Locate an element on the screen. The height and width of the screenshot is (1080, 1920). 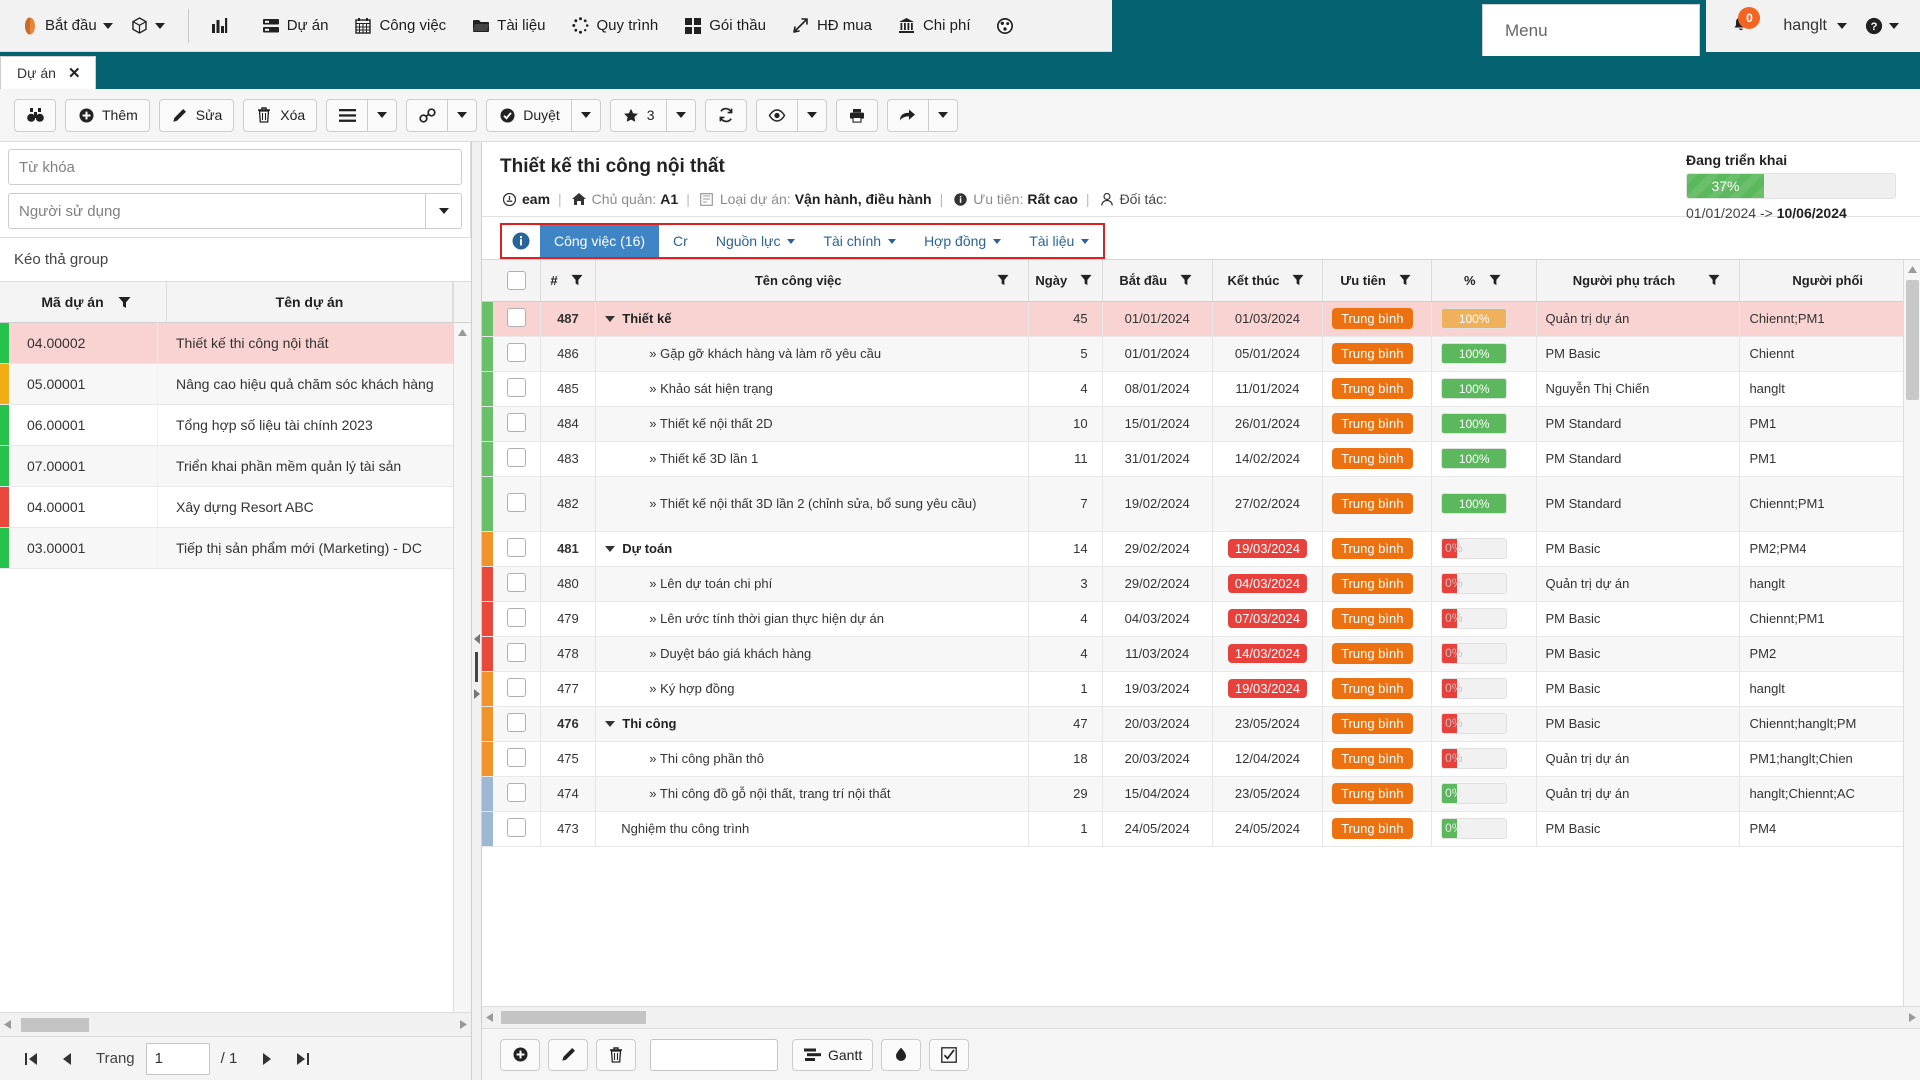
project-list-row: 06.00001 Tổng hợp số liệu tài chính 2023 is located at coordinates (235, 425).